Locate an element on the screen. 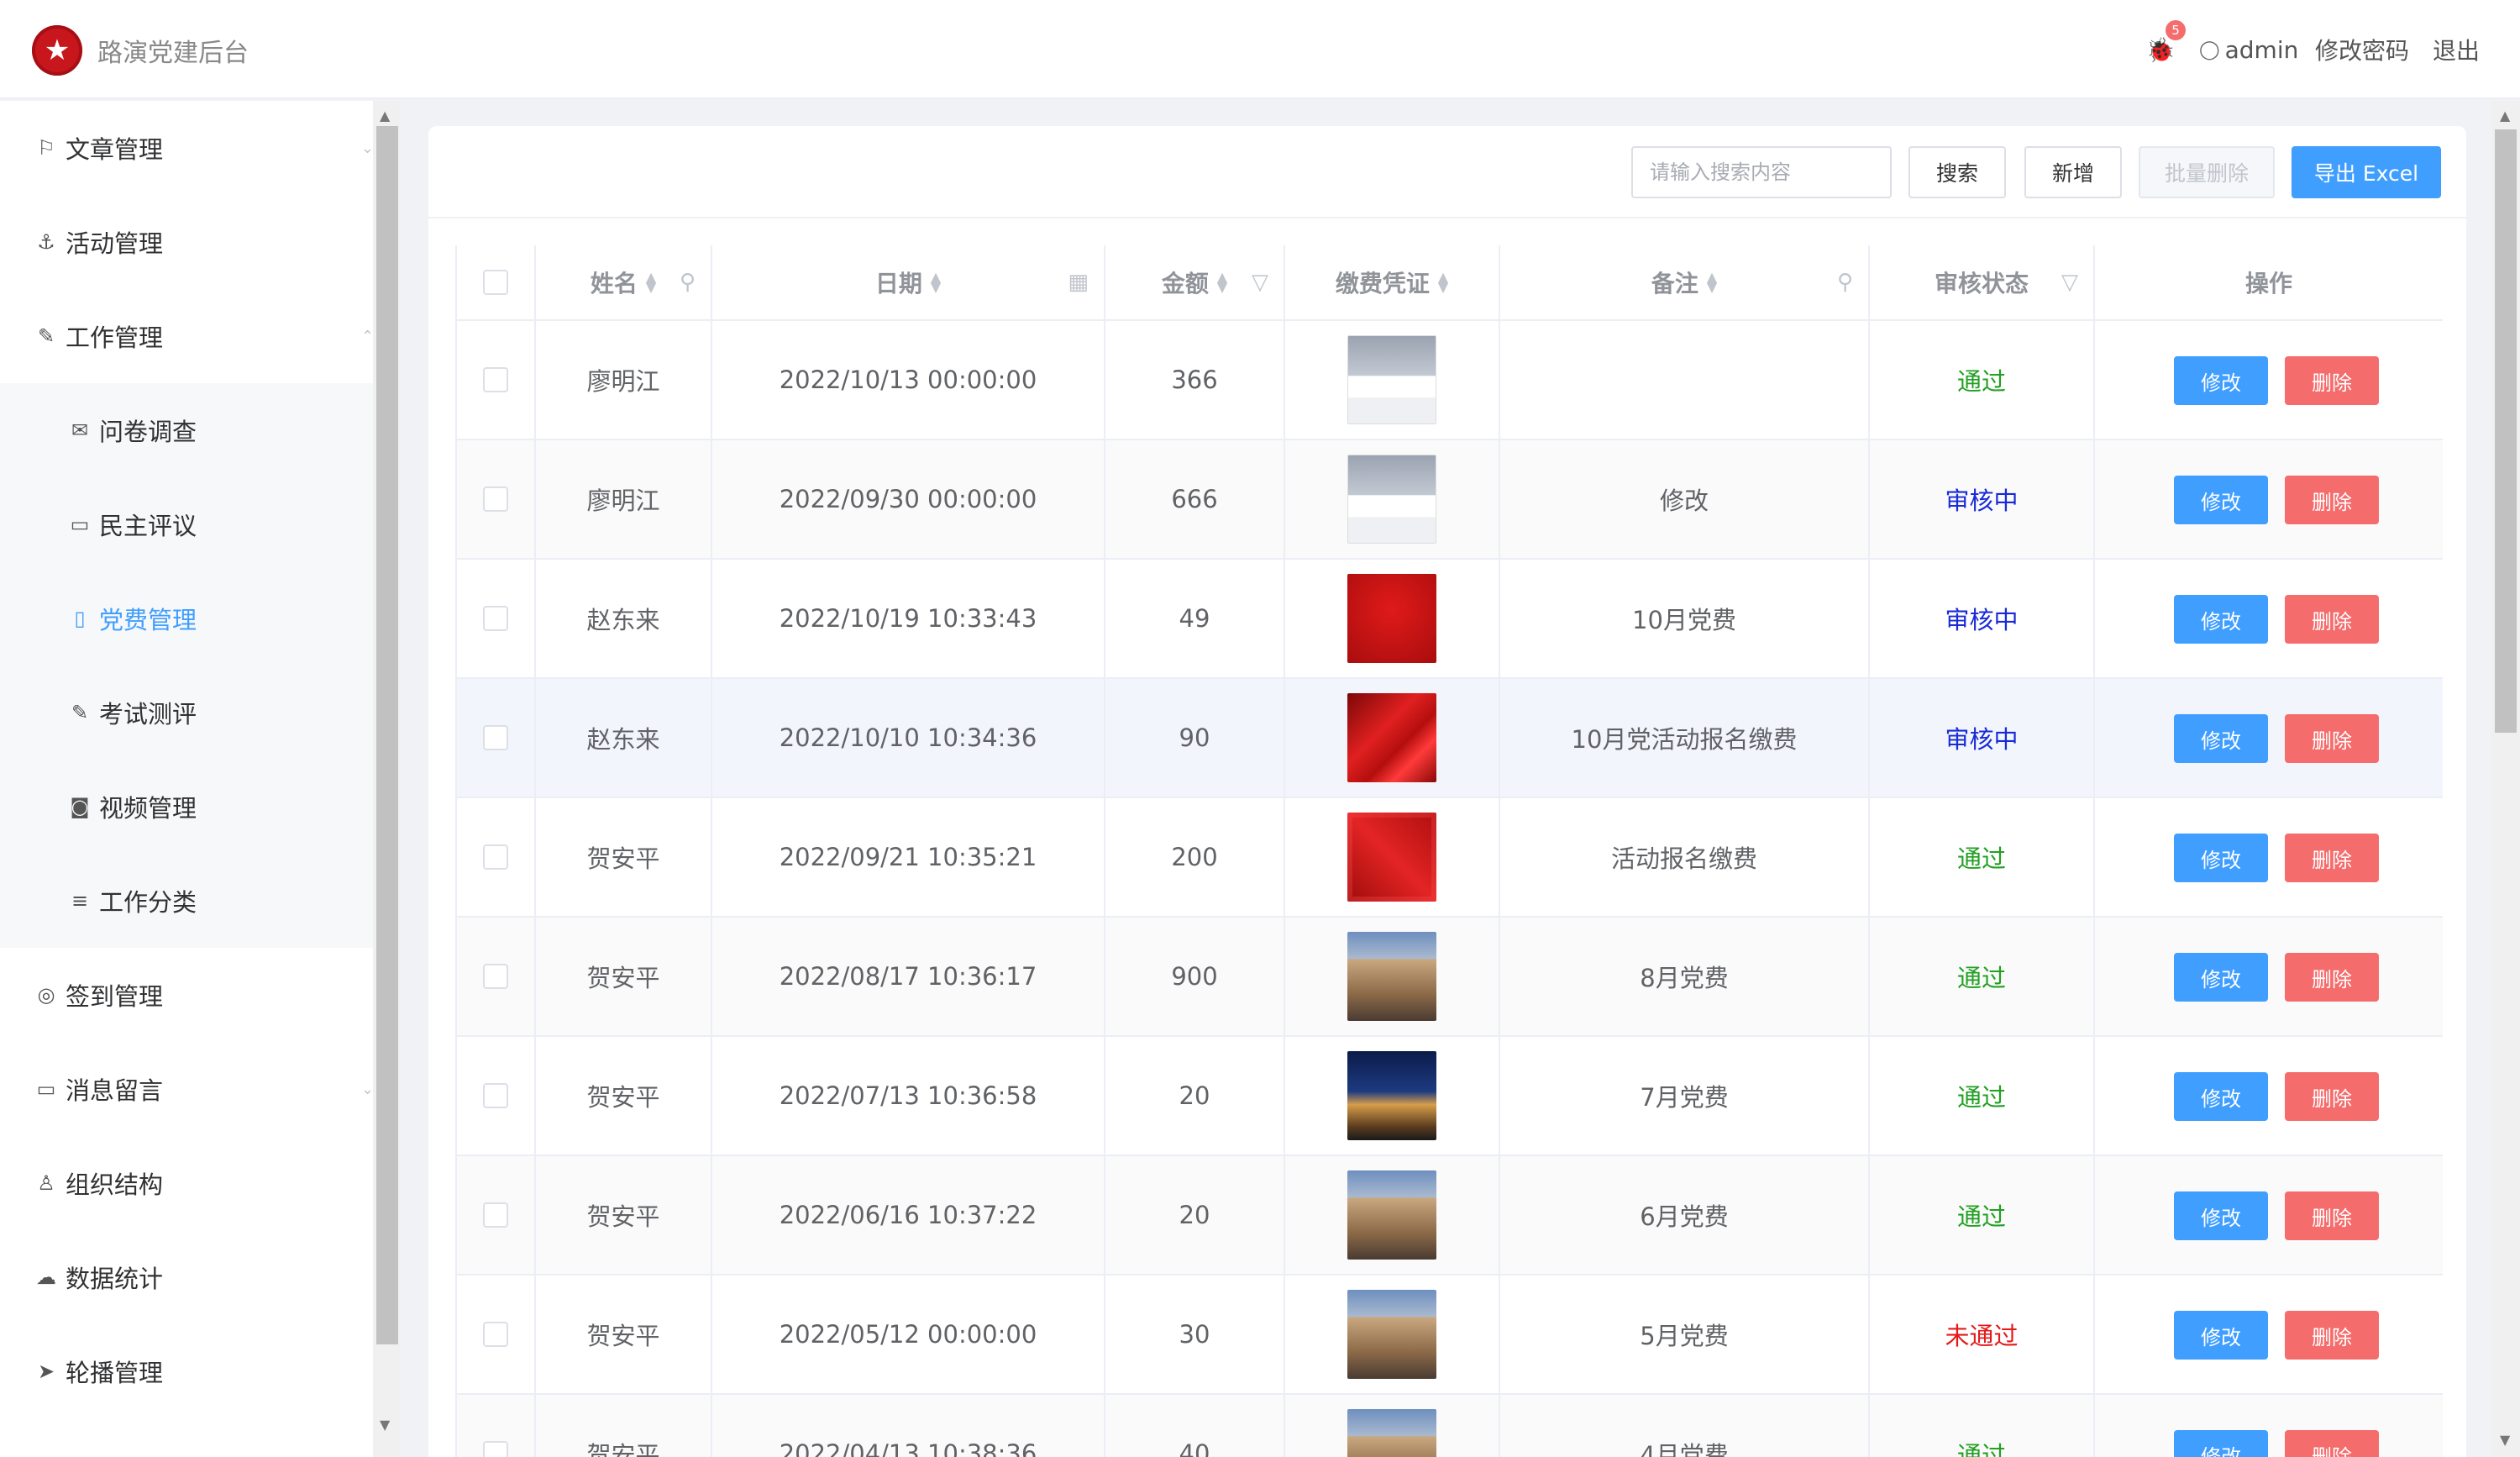  sidebar-item-8: ≡ 工作分类 is located at coordinates (186, 901).